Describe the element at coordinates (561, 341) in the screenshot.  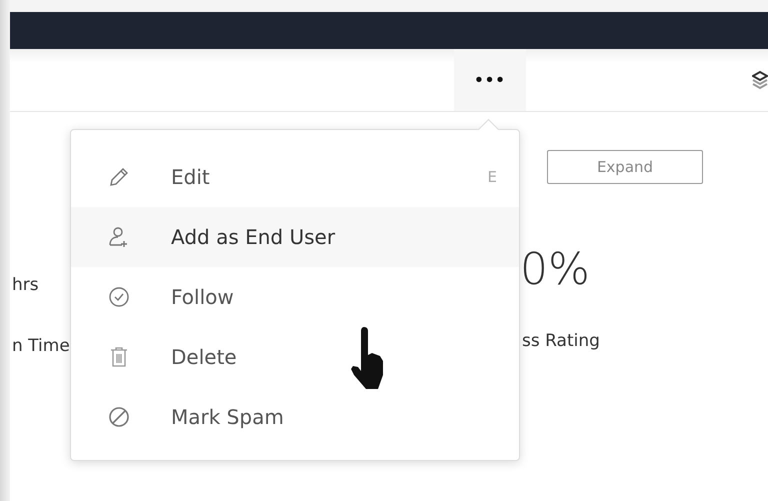
I see `metric-label: ss Rating` at that location.